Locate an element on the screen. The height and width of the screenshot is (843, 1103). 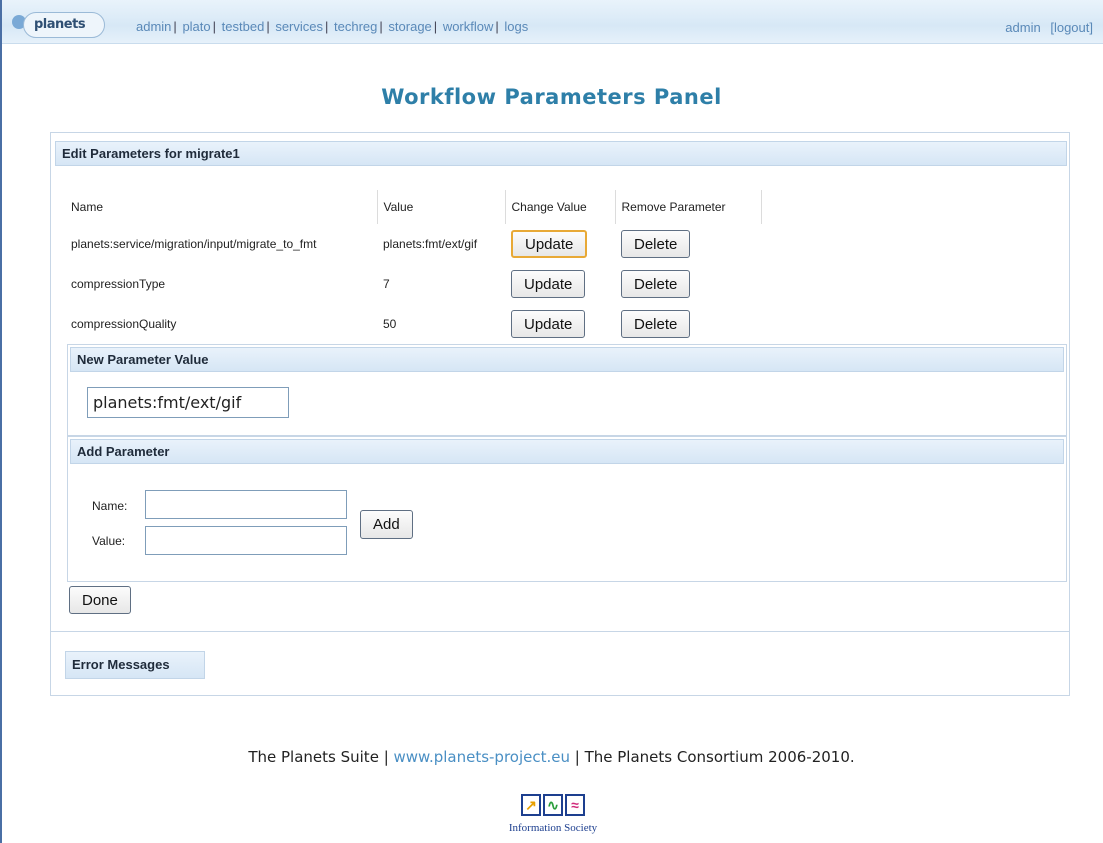
nav-techreg: techreg is located at coordinates (355, 26).